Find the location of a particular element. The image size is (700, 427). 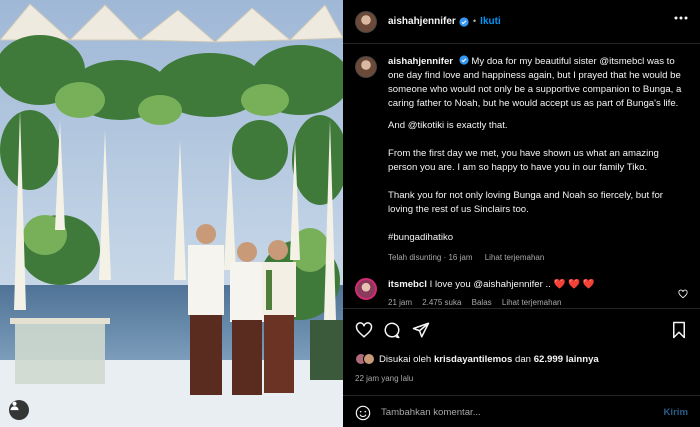

comment-hearts: ❤️ ❤️ ❤️ is located at coordinates (574, 284).